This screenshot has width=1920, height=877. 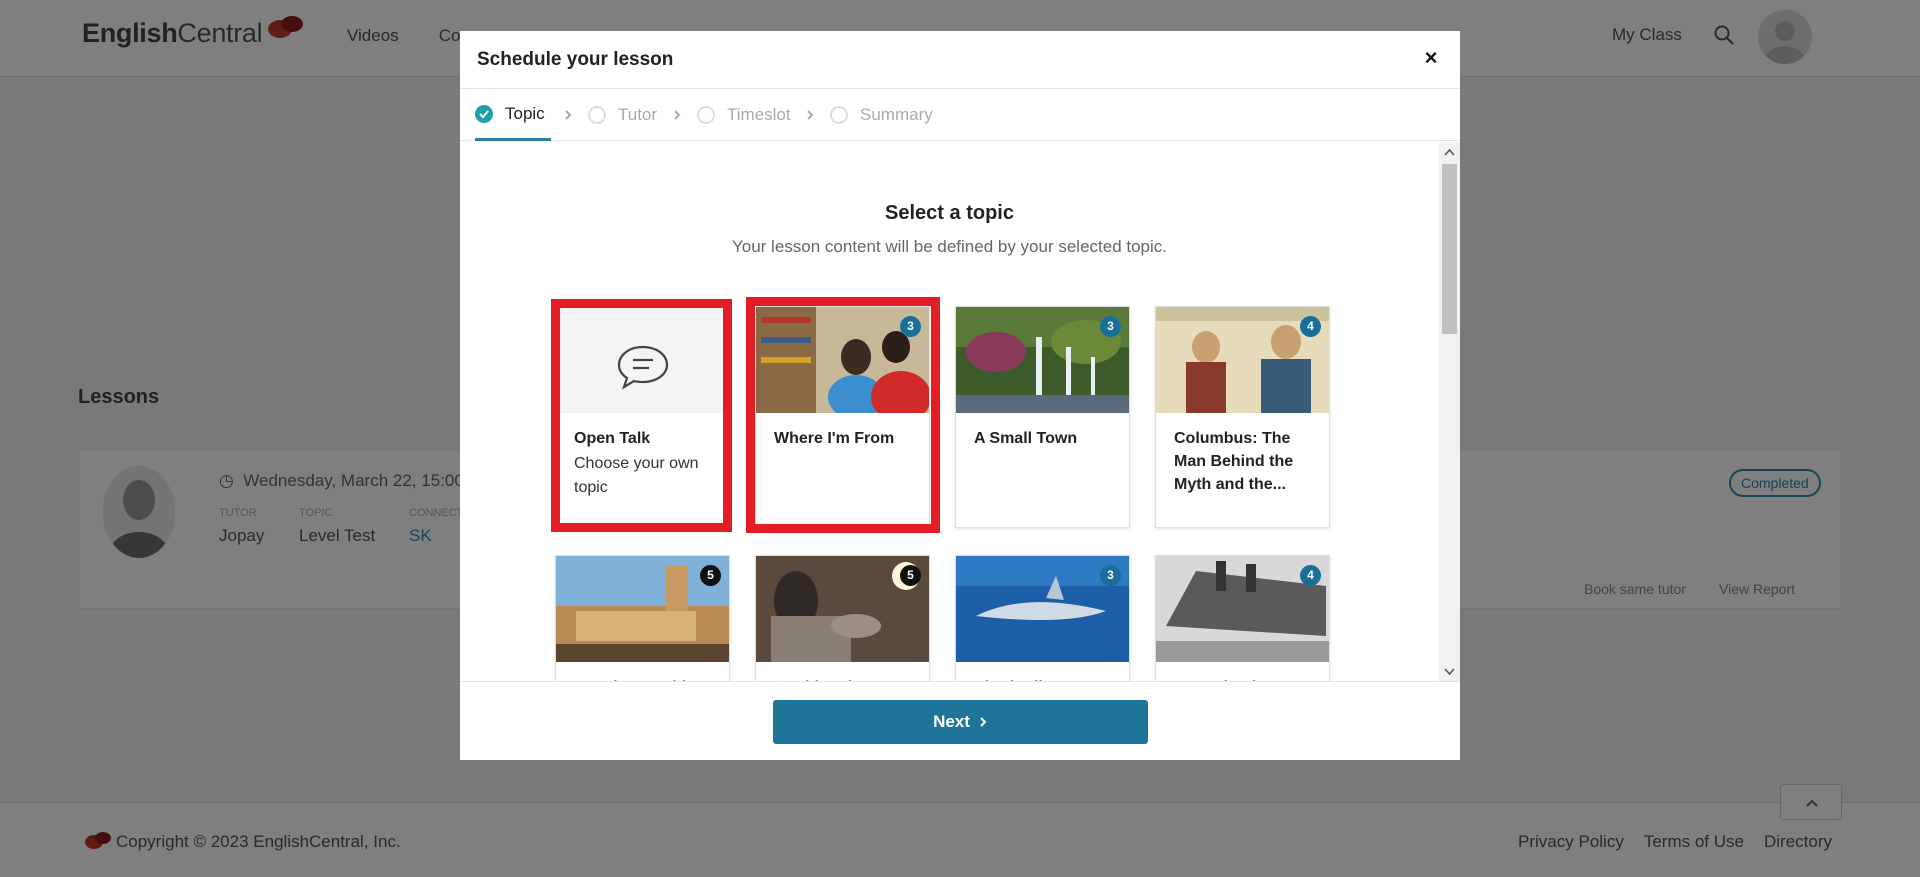 What do you see at coordinates (642, 417) in the screenshot?
I see `topic-card-open-talk: Open Talk Choose your own topic` at bounding box center [642, 417].